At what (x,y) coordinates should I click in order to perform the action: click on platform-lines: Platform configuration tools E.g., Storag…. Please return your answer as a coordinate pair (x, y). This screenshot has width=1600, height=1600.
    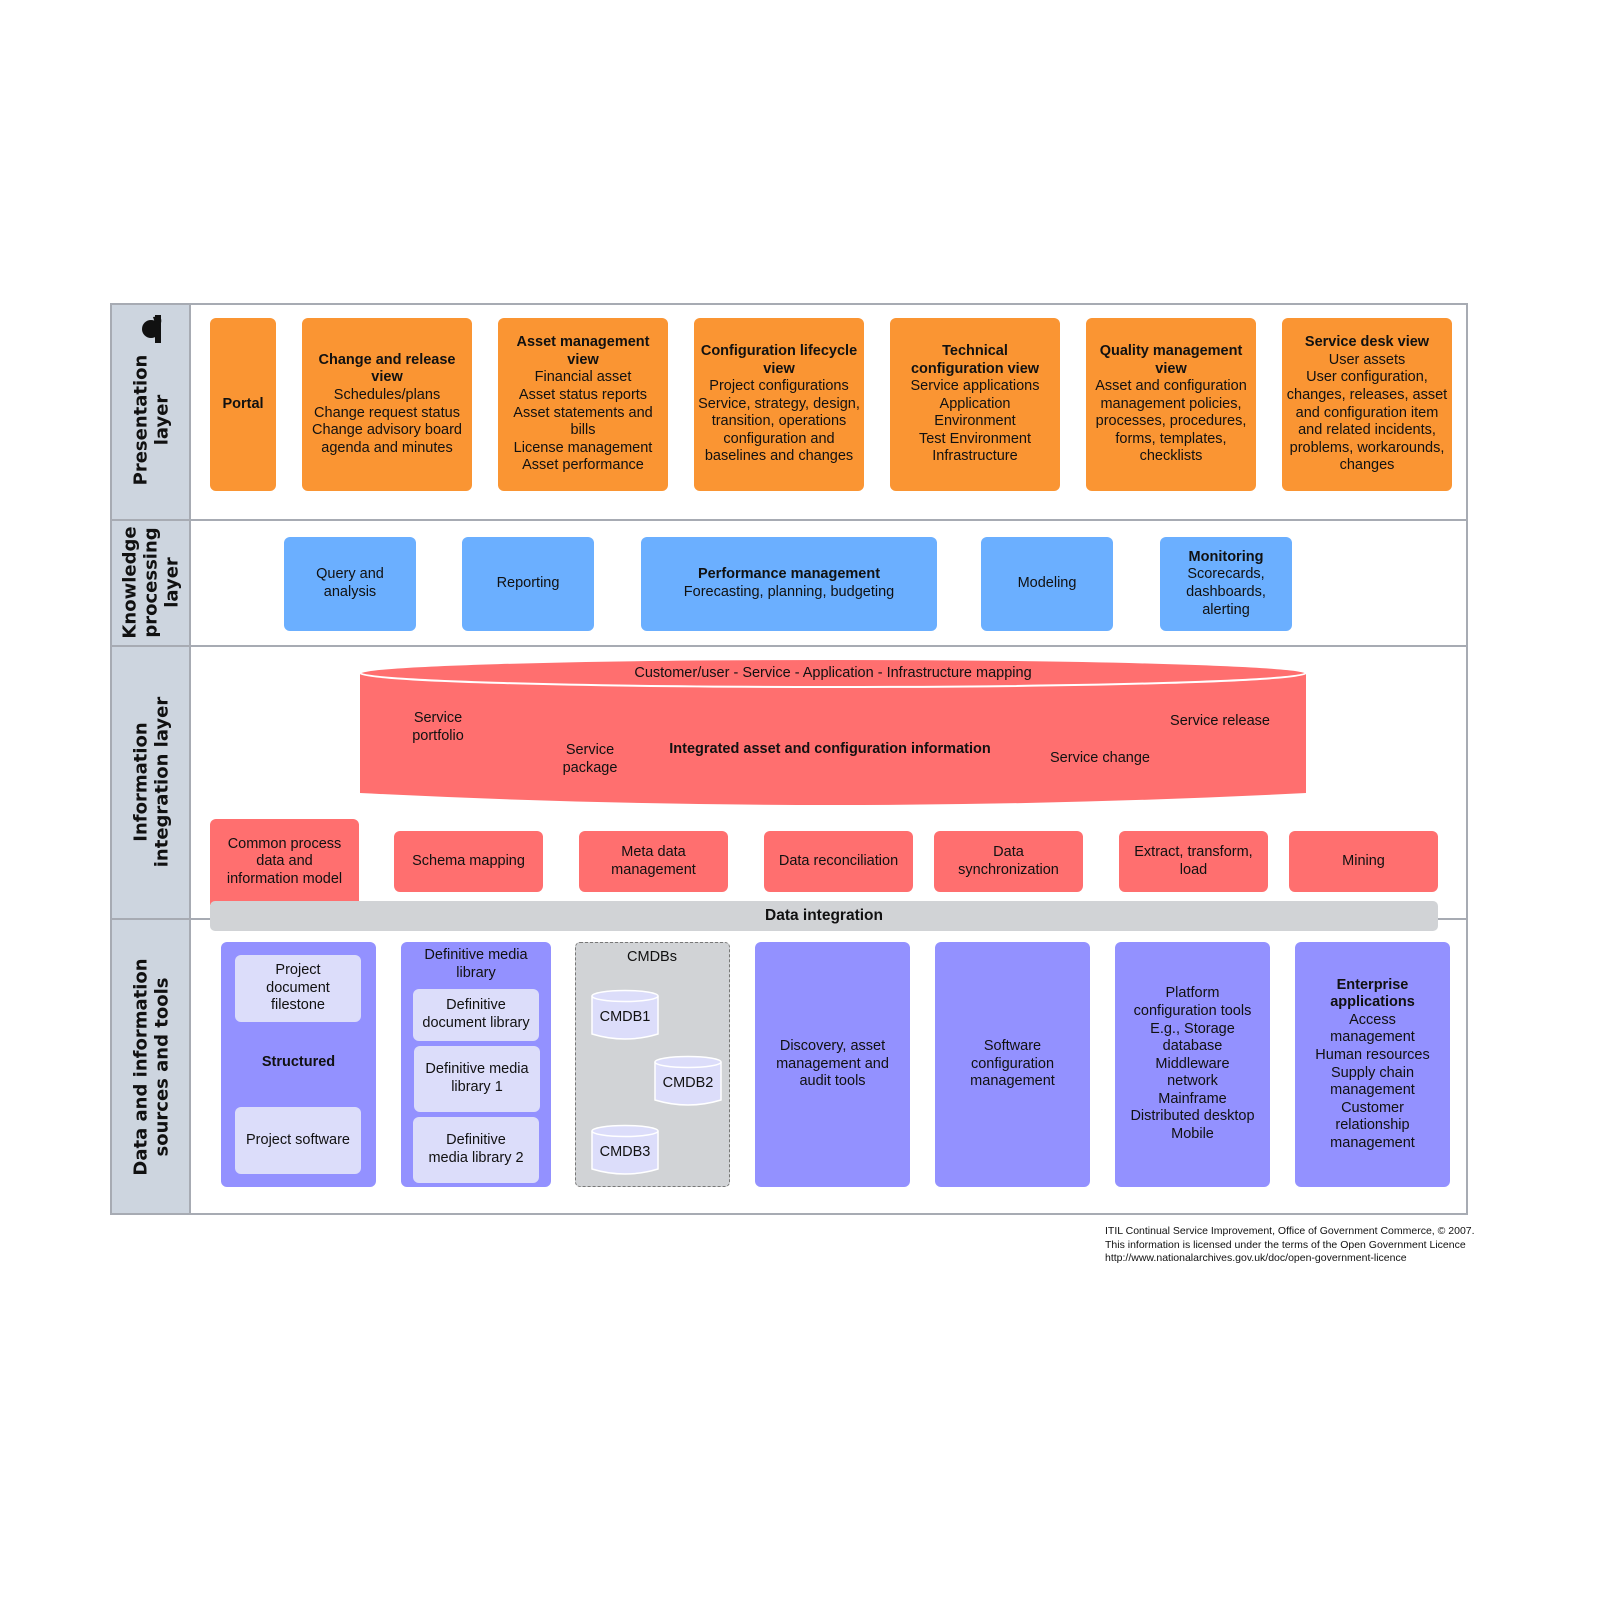
    Looking at the image, I should click on (1192, 1064).